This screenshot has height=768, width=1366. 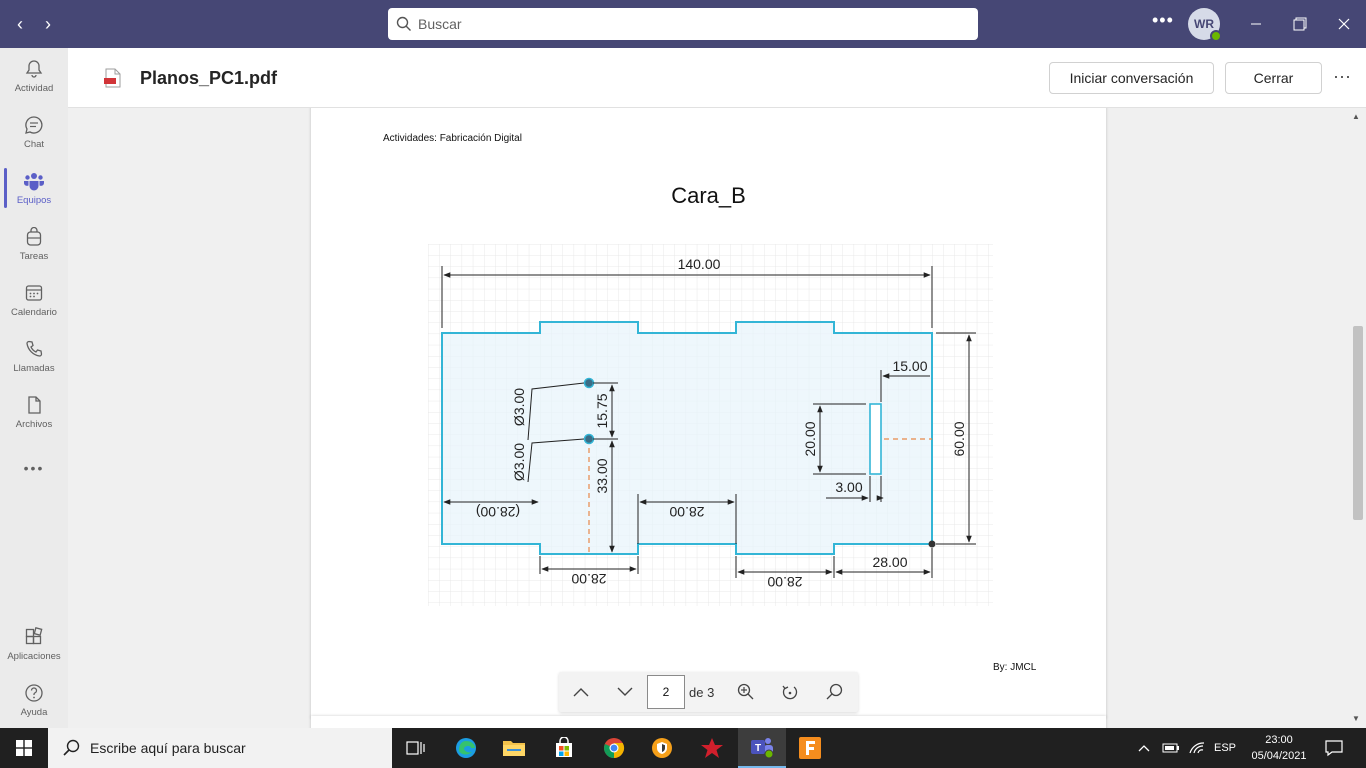 I want to click on dim-right-margin: 28.00, so click(x=889, y=562).